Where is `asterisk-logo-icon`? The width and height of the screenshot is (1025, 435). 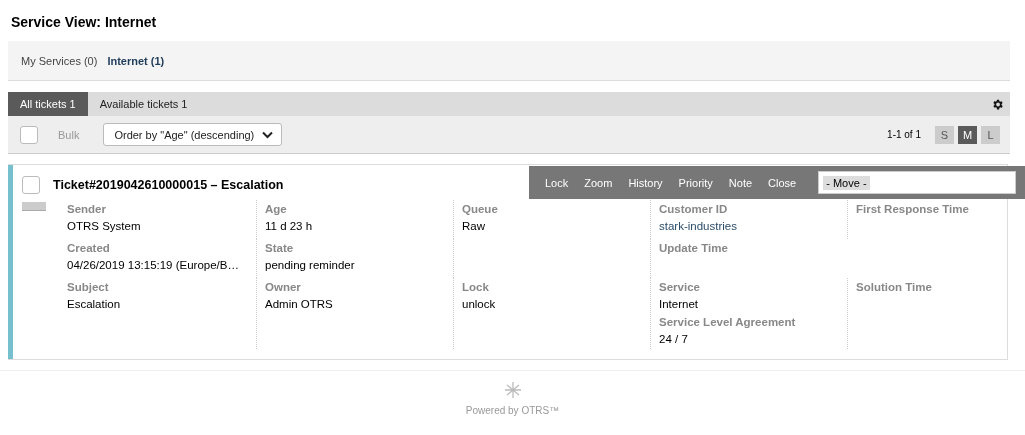 asterisk-logo-icon is located at coordinates (512, 390).